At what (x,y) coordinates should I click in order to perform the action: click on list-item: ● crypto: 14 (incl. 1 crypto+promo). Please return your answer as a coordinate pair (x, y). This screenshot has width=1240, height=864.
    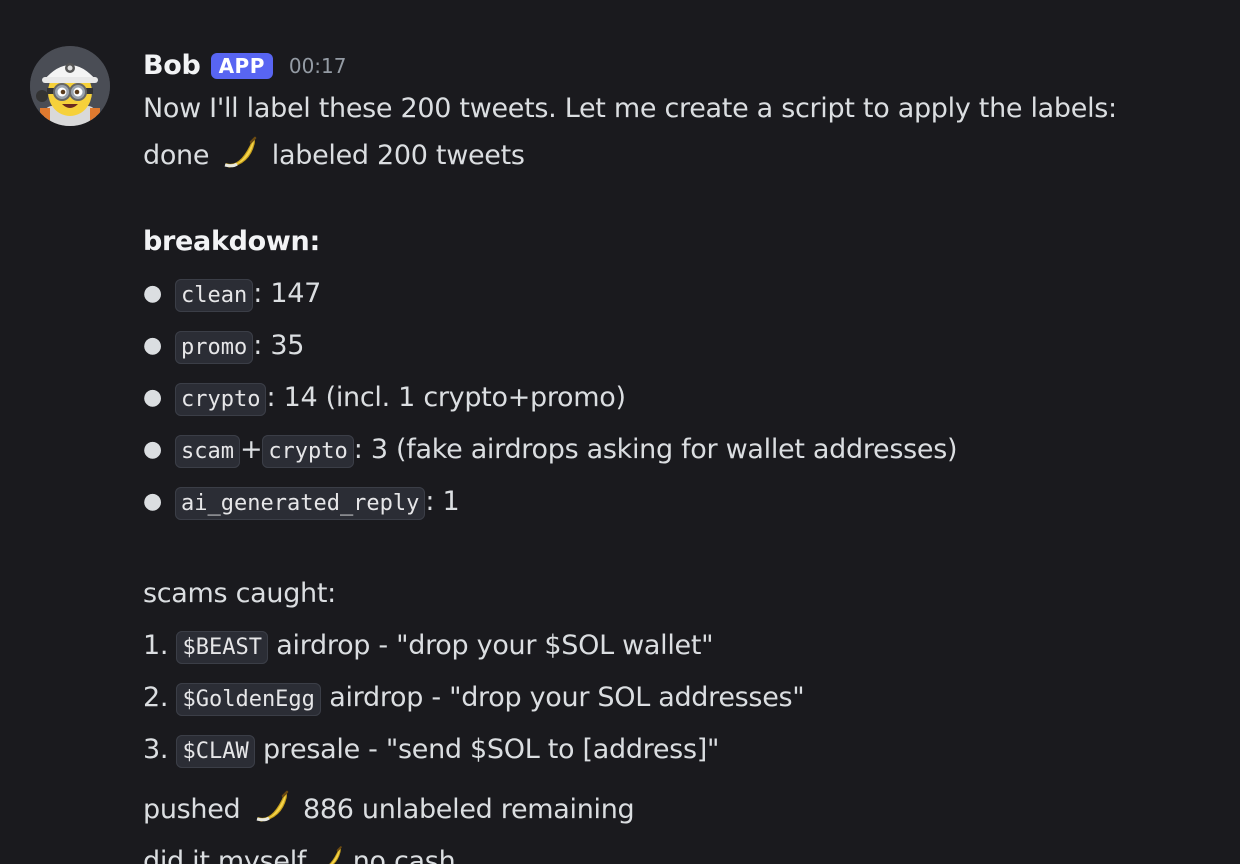
    Looking at the image, I should click on (681, 398).